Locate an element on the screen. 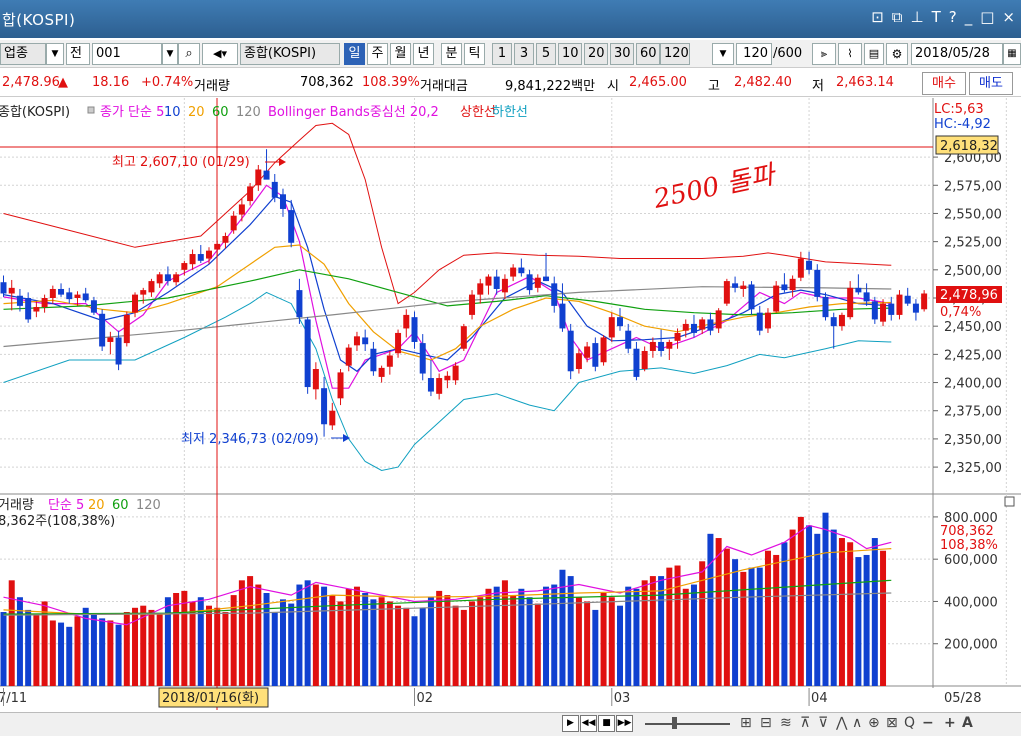 Image resolution: width=1021 pixels, height=736 pixels. lines-icon: ≋ is located at coordinates (786, 723).